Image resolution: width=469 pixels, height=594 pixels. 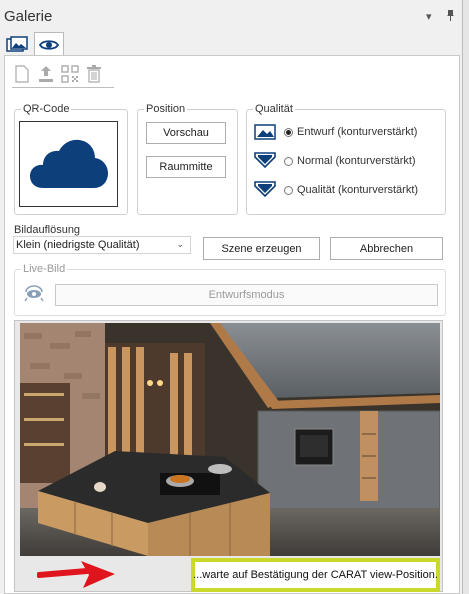 I want to click on toolbar-divider, so click(x=63, y=87).